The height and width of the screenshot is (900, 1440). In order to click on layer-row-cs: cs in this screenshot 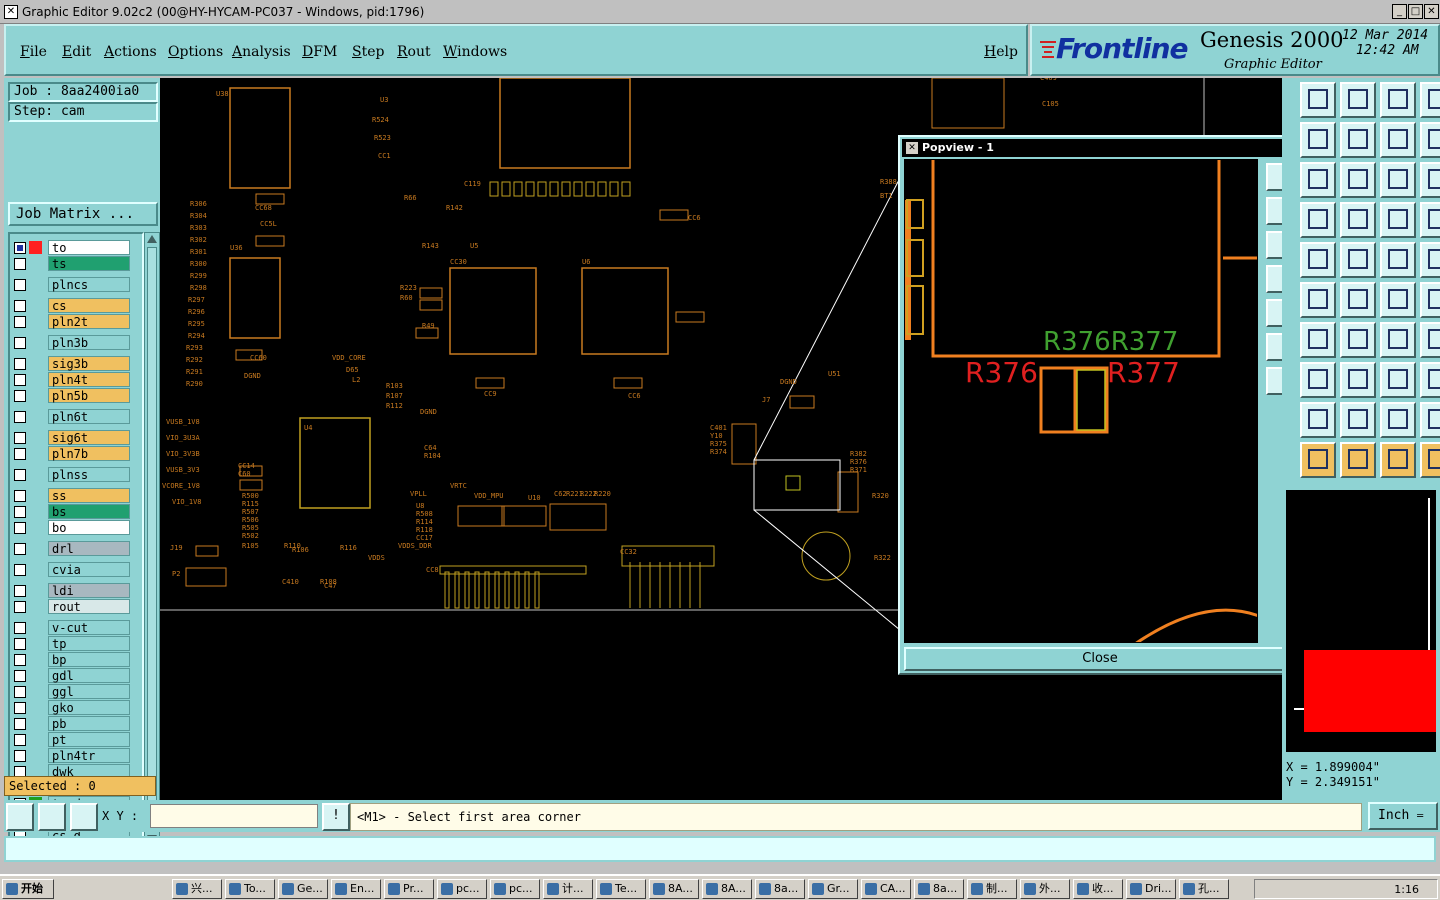, I will do `click(72, 305)`.